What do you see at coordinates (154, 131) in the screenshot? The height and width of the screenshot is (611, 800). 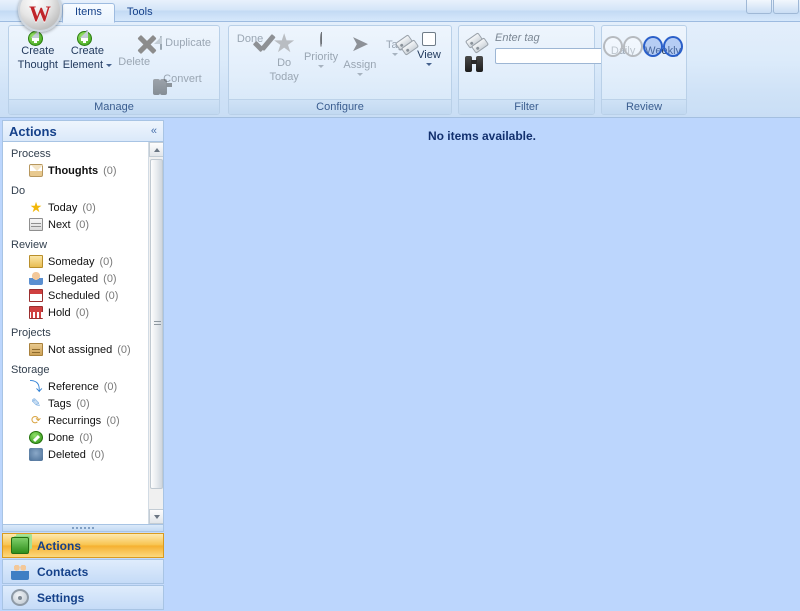 I see `chevron-double-left-icon: «` at bounding box center [154, 131].